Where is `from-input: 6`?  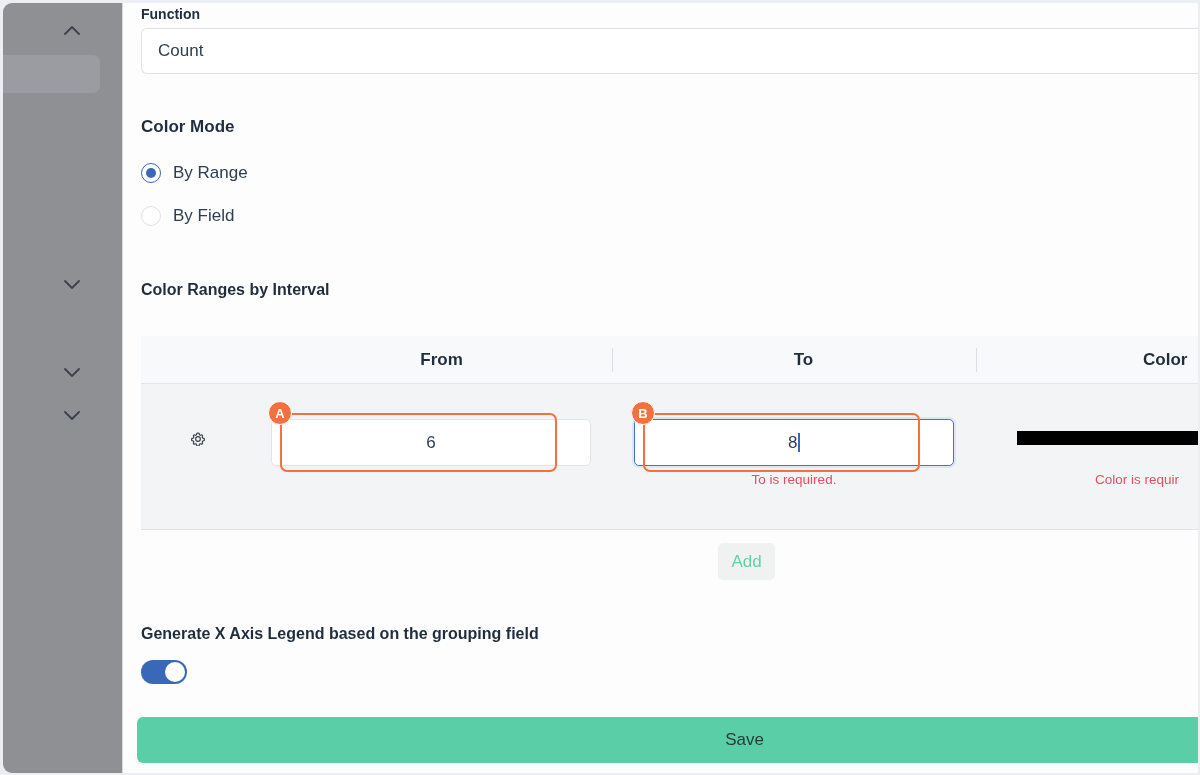 from-input: 6 is located at coordinates (431, 442).